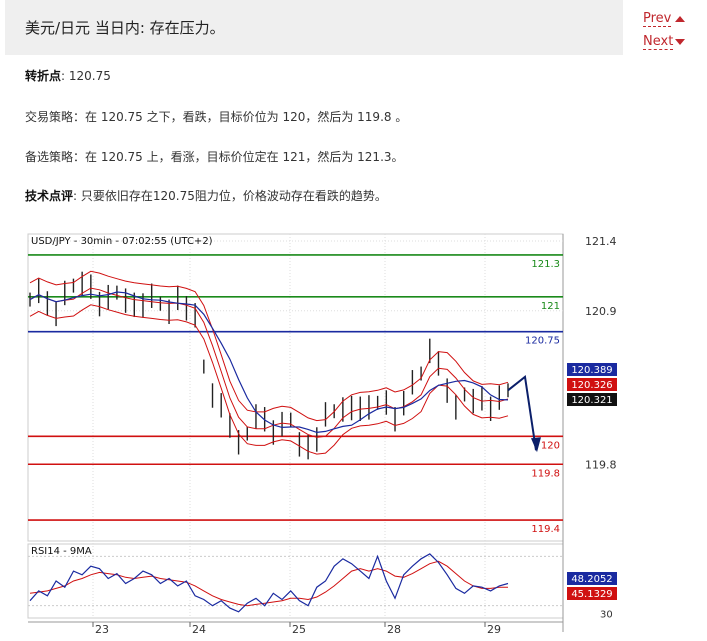 The image size is (707, 641). I want to click on level-label: 120, so click(550, 445).